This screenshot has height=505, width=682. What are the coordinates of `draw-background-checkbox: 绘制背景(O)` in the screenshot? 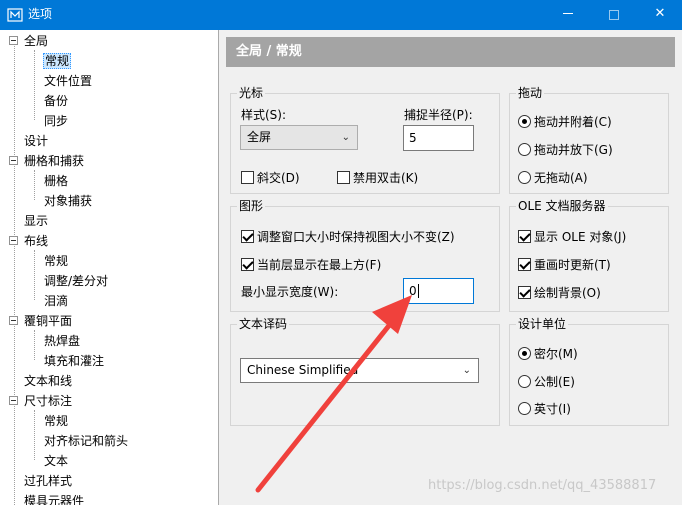 It's located at (559, 293).